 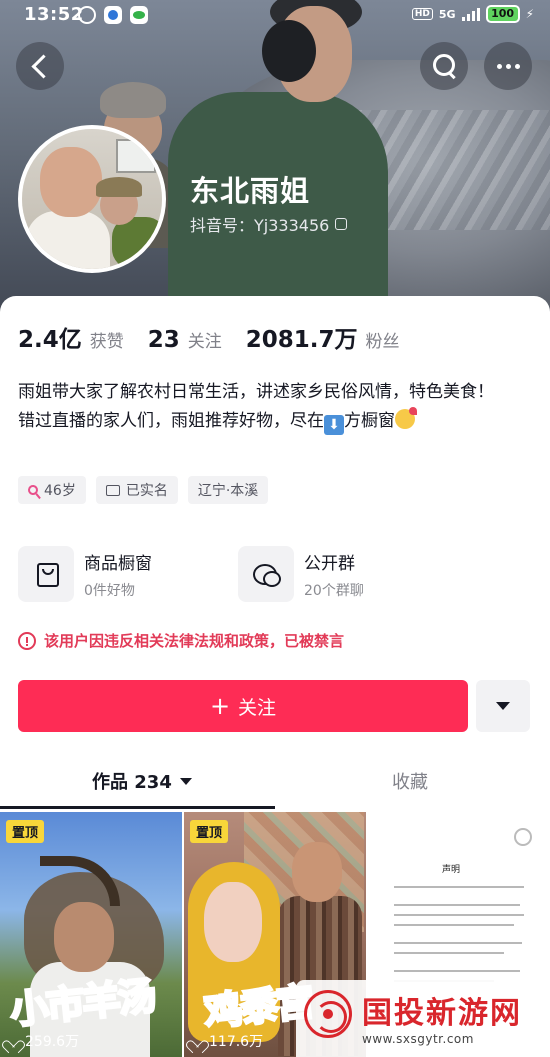 I want to click on site-watermark: 国投新游网 www.sxsgytr.com, so click(x=423, y=1018).